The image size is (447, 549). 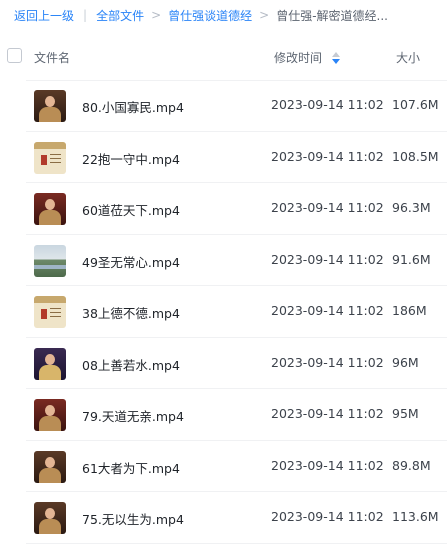 I want to click on back-link: 返回上一级, so click(x=44, y=15).